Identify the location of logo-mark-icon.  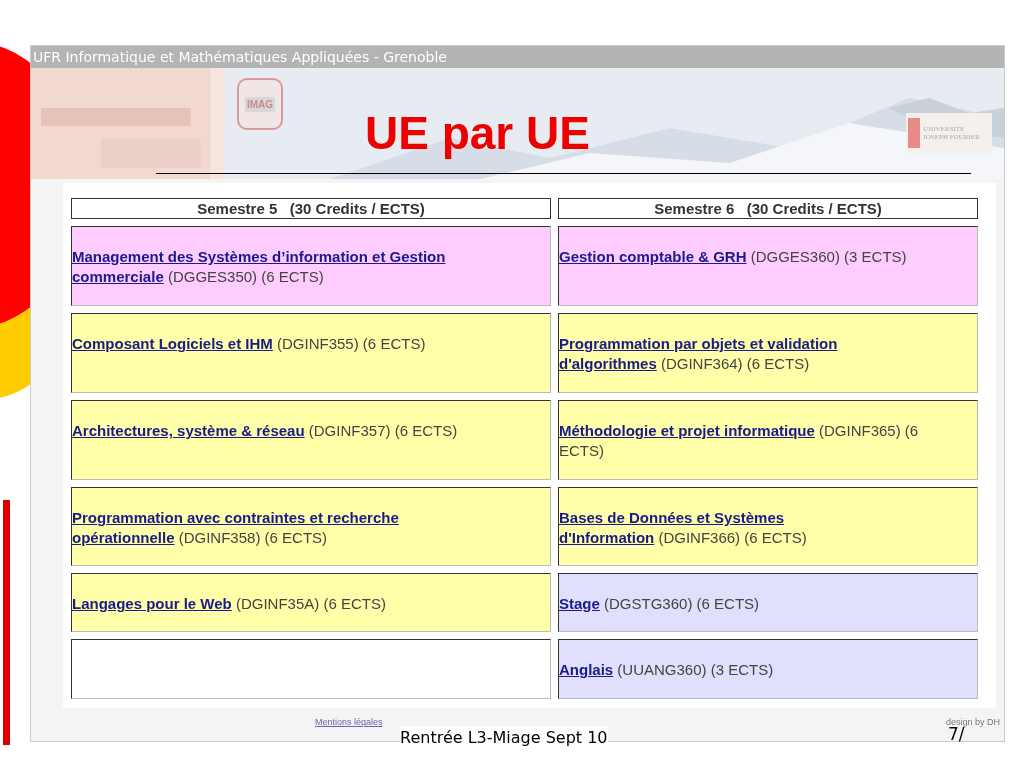
(914, 133).